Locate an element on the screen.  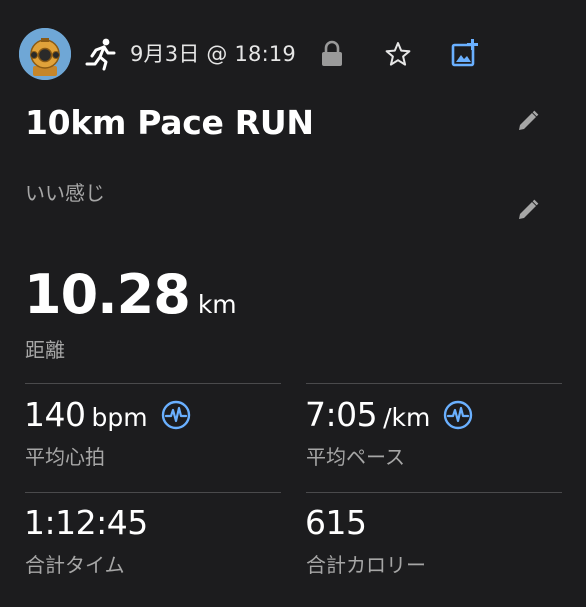
avg-heart-rate-value: 140 is located at coordinates (55, 414).